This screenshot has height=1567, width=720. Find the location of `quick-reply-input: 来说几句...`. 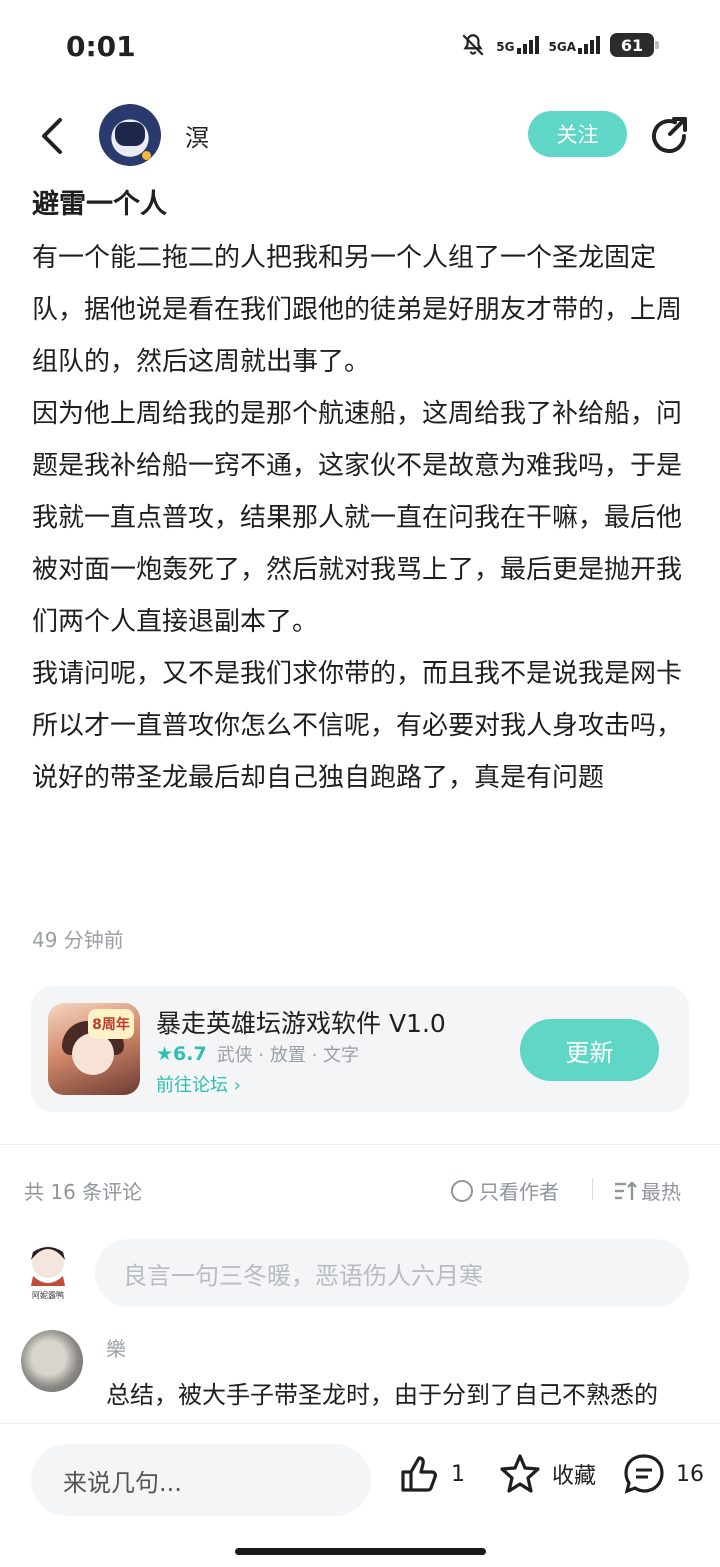

quick-reply-input: 来说几句... is located at coordinates (201, 1480).